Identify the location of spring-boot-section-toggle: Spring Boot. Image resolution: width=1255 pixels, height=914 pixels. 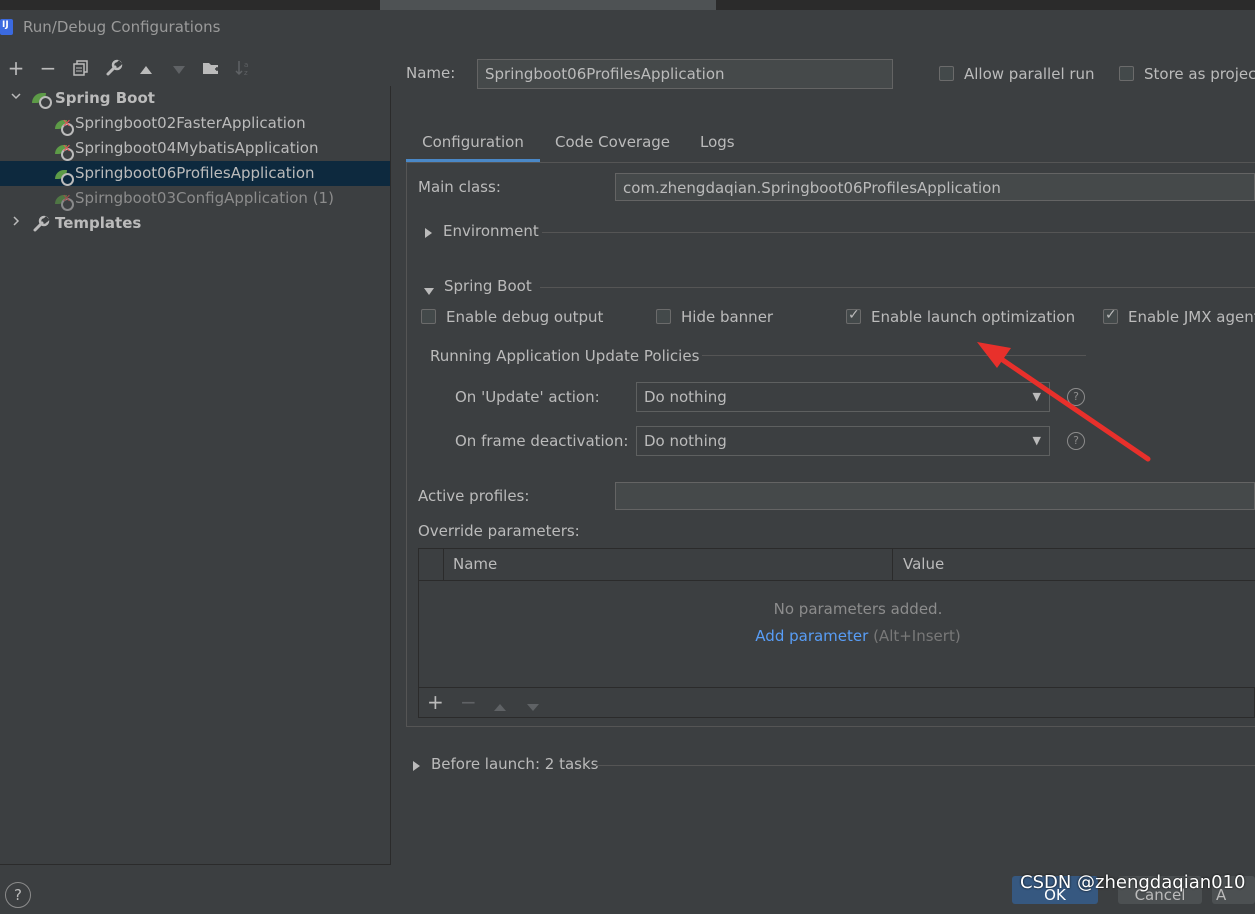
(488, 286).